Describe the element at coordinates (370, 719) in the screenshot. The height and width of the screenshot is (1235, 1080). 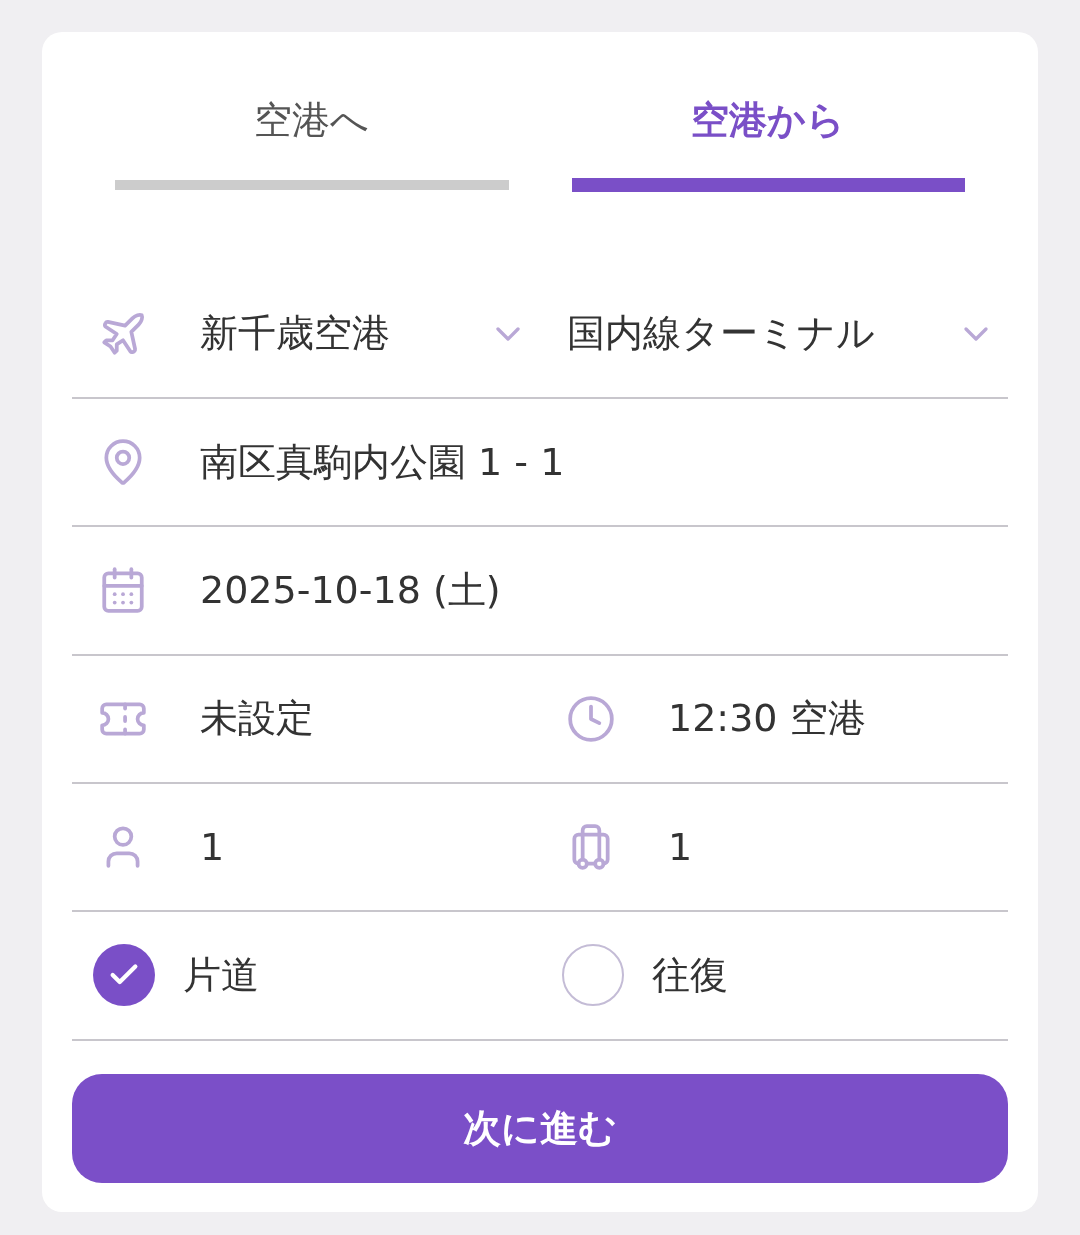
I see `flight-field: 未設定` at that location.